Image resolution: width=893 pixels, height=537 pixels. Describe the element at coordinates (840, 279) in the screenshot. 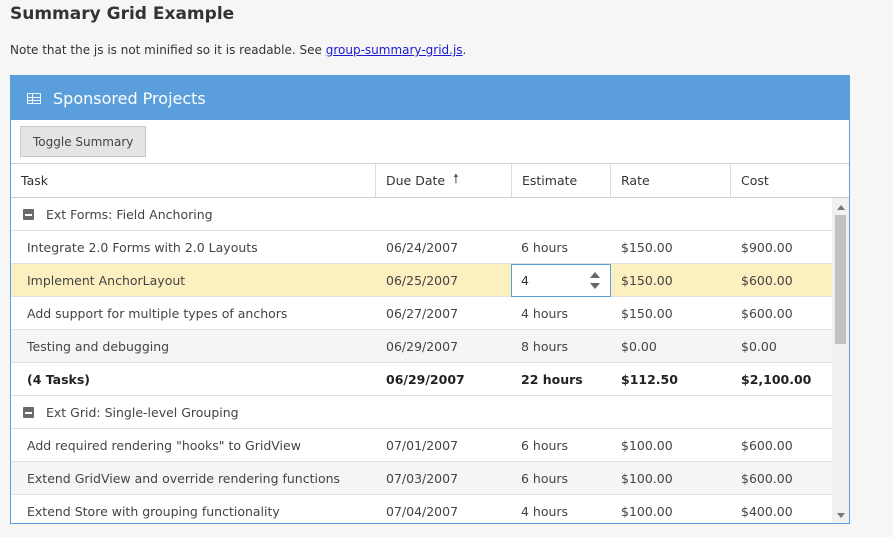

I see `scroll-thumb` at that location.